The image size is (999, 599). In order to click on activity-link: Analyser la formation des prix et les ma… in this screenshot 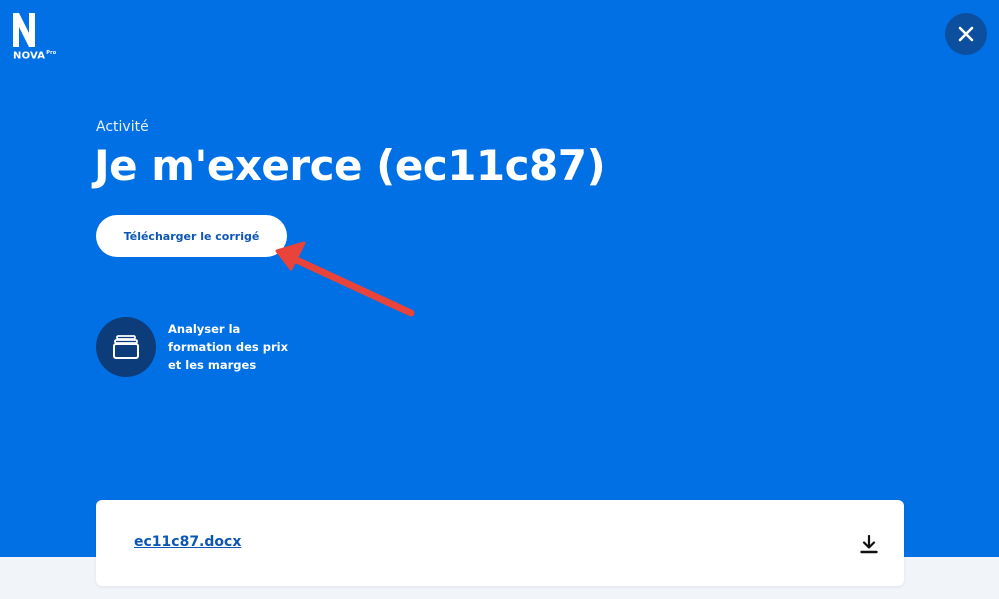, I will do `click(197, 347)`.